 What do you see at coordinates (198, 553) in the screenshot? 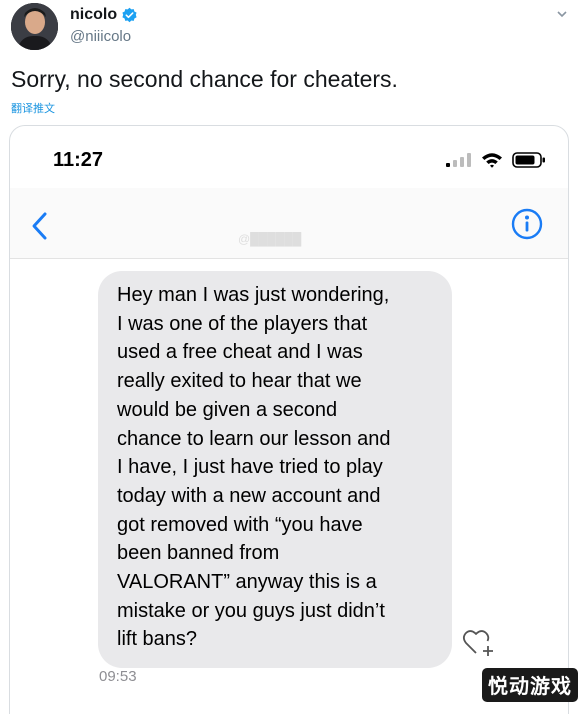
I see `message-line: been banned from` at bounding box center [198, 553].